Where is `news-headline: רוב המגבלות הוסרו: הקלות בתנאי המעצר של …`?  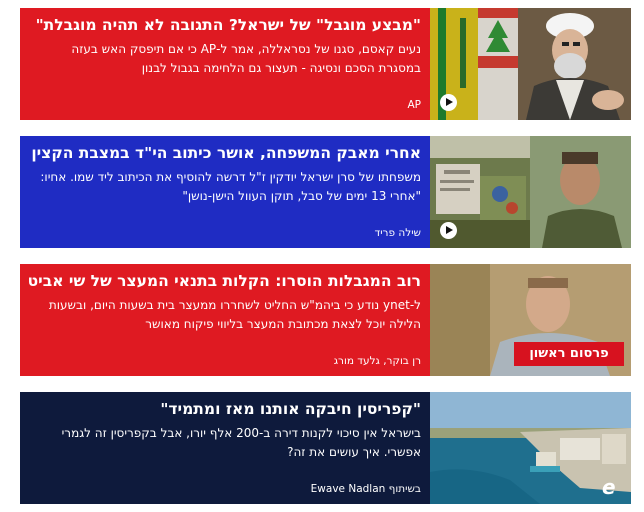 news-headline: רוב המגבלות הוסרו: הקלות בתנאי המעצר של … is located at coordinates (225, 281).